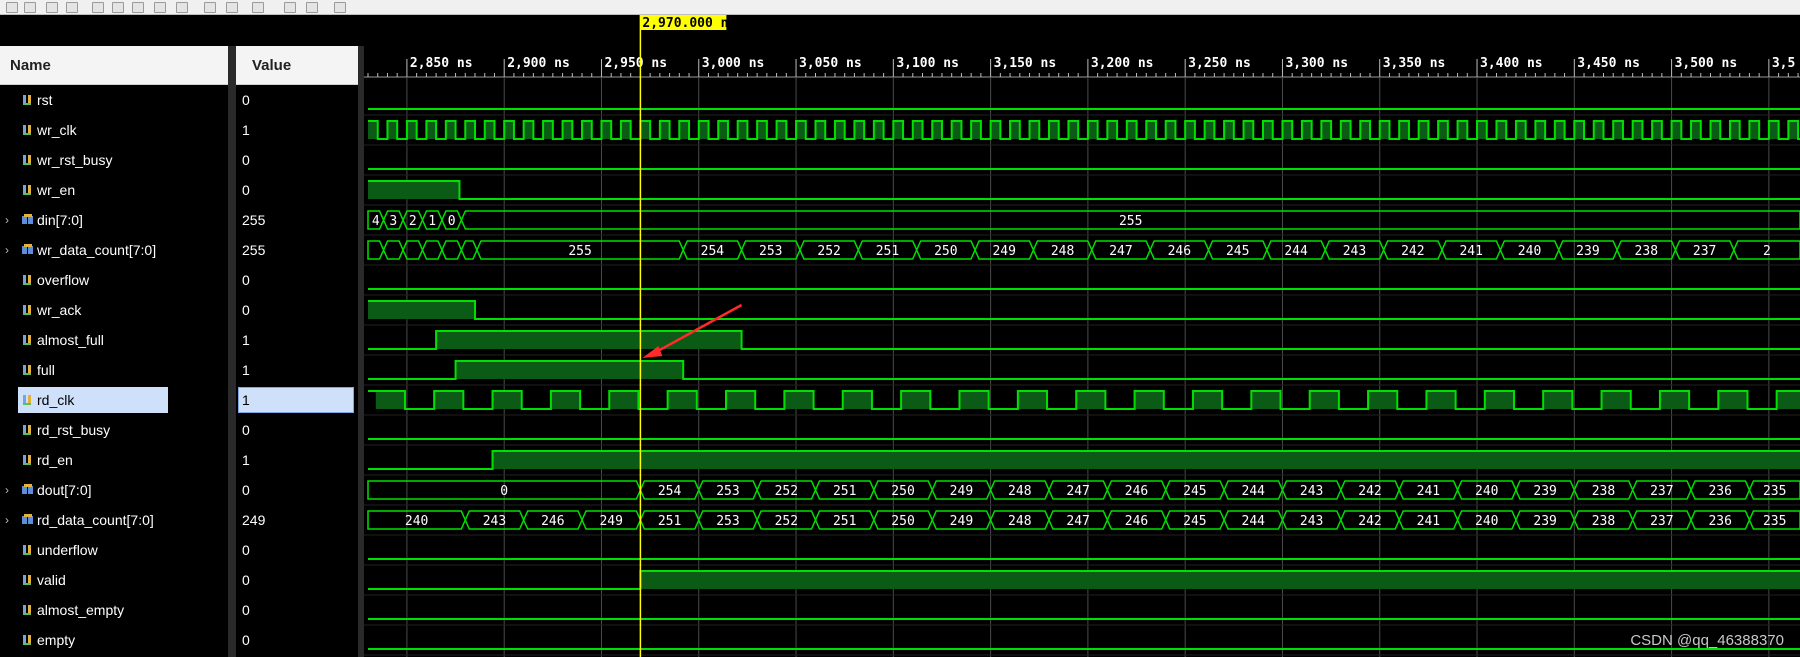  What do you see at coordinates (786, 491) in the screenshot?
I see `bus-value-label: 252` at bounding box center [786, 491].